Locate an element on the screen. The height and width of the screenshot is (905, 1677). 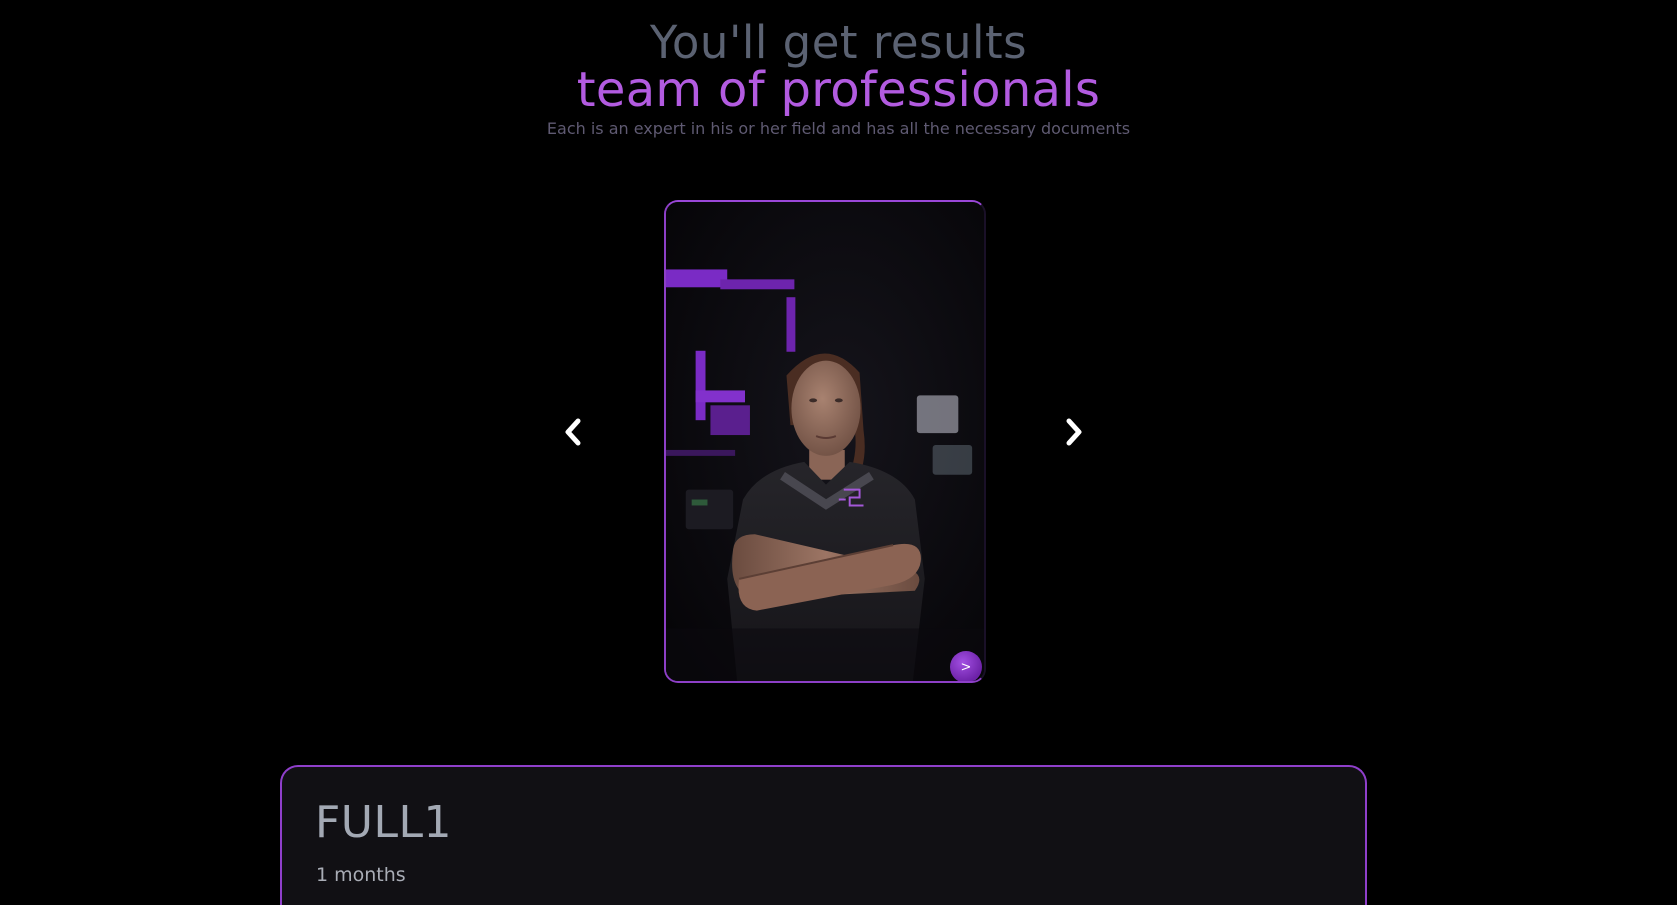
plan-card: FULL1 1 months is located at coordinates (823, 835).